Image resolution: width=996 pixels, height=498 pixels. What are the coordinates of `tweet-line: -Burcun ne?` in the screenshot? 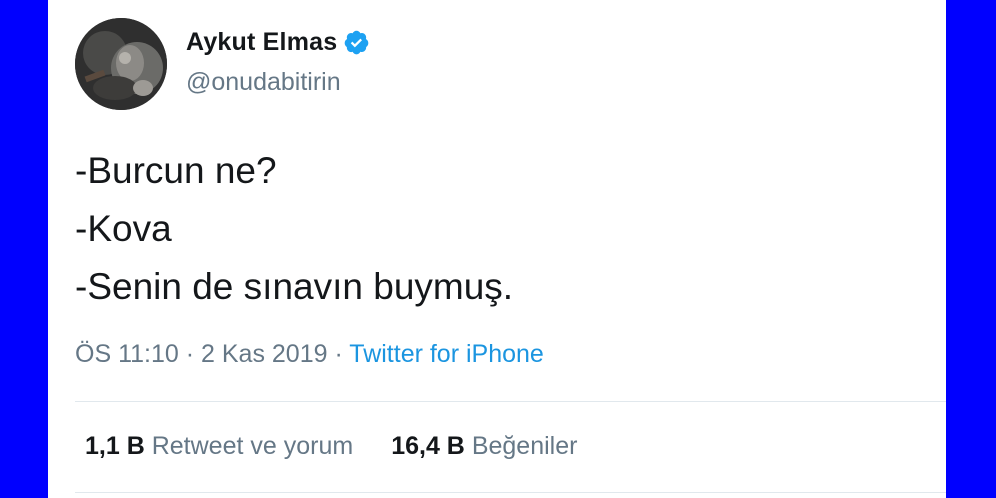 It's located at (176, 170).